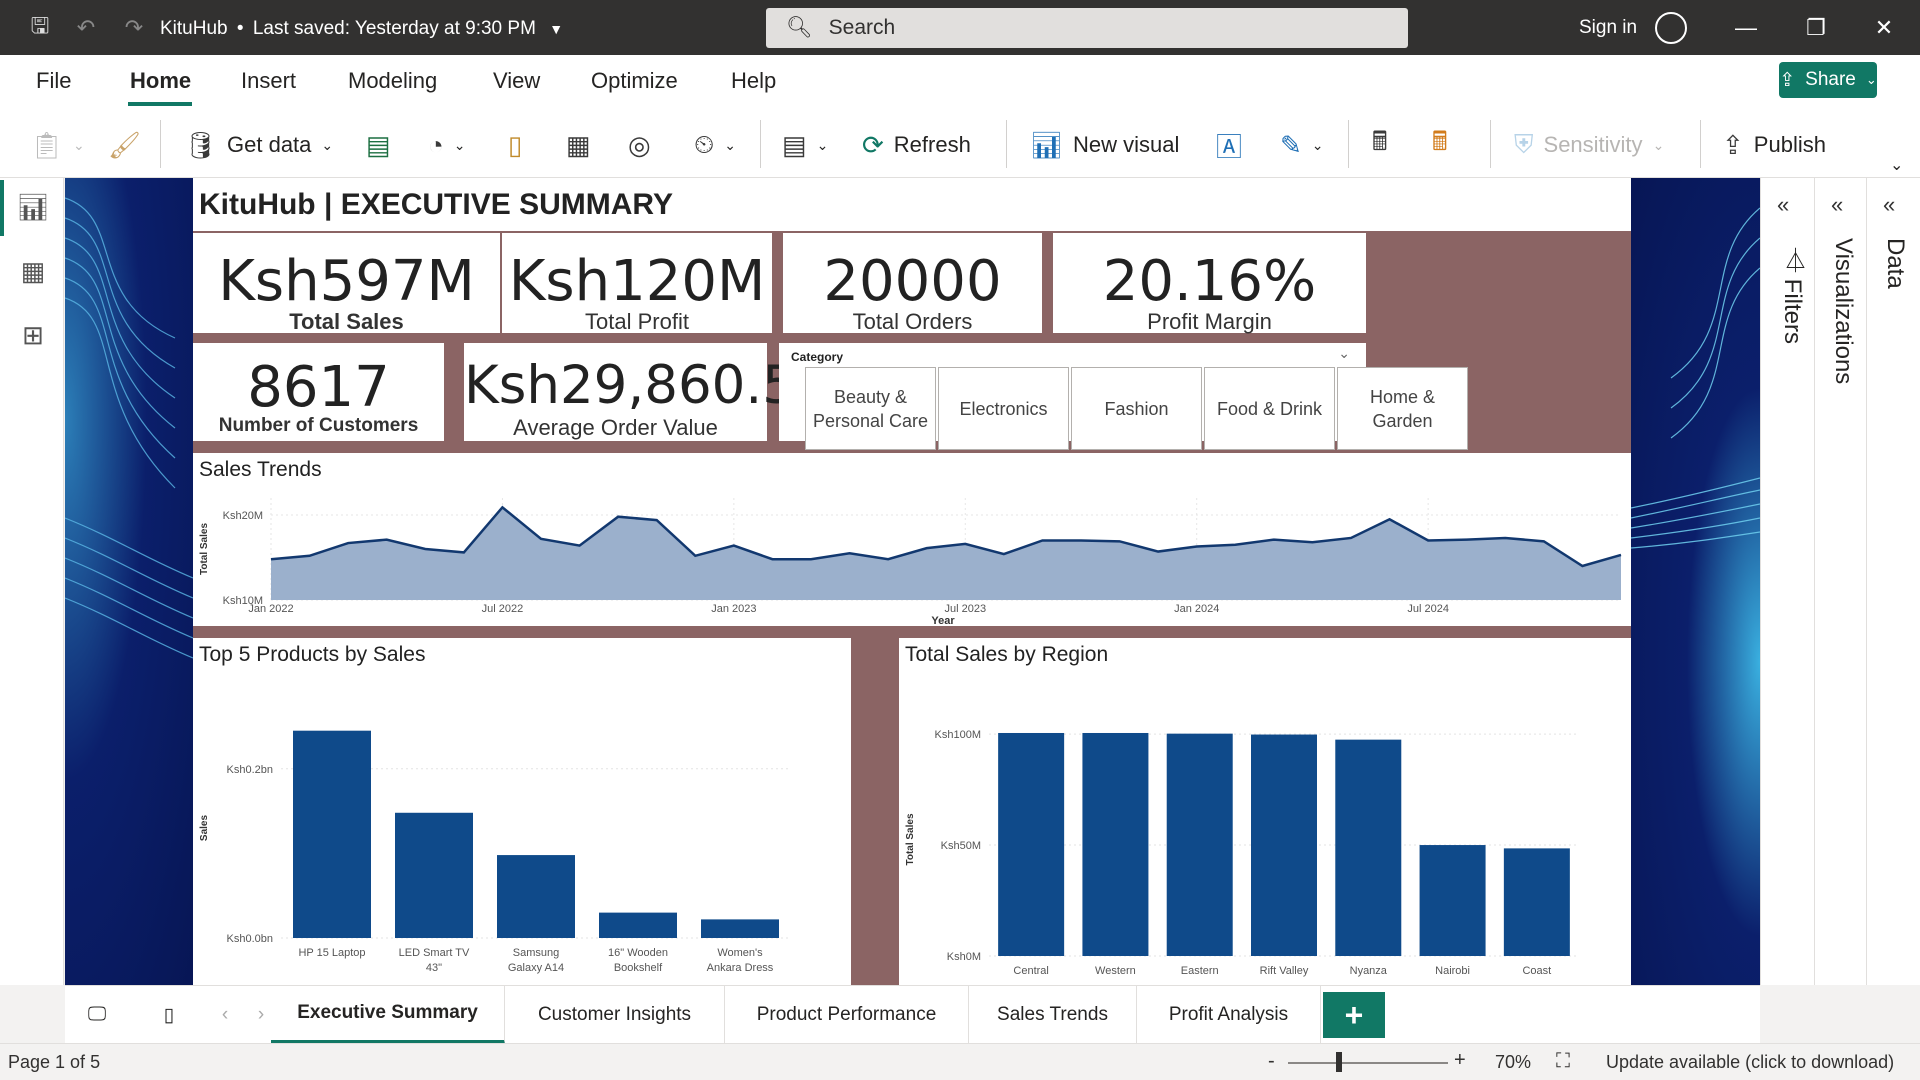 This screenshot has height=1080, width=1920. What do you see at coordinates (169, 1015) in the screenshot?
I see `mobile-layout-icon: ▯` at bounding box center [169, 1015].